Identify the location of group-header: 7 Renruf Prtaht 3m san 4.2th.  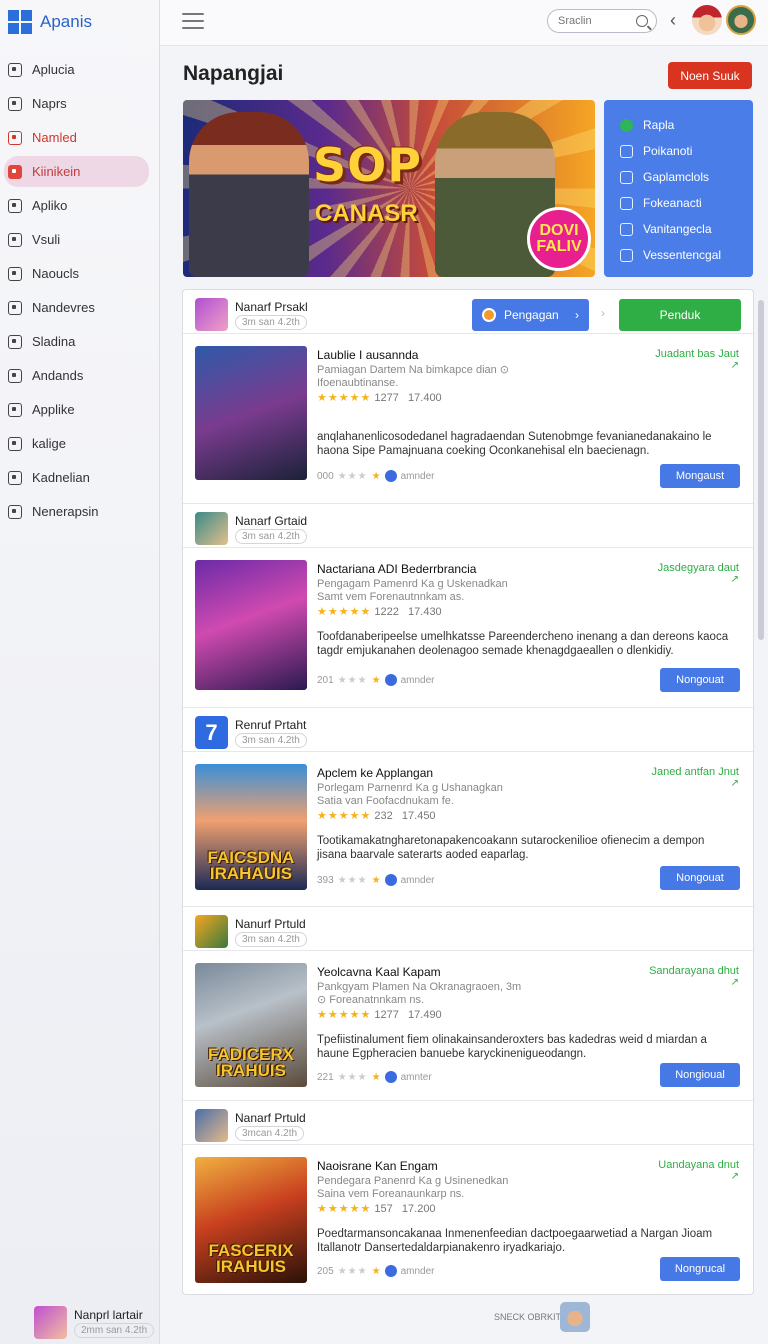
(468, 730).